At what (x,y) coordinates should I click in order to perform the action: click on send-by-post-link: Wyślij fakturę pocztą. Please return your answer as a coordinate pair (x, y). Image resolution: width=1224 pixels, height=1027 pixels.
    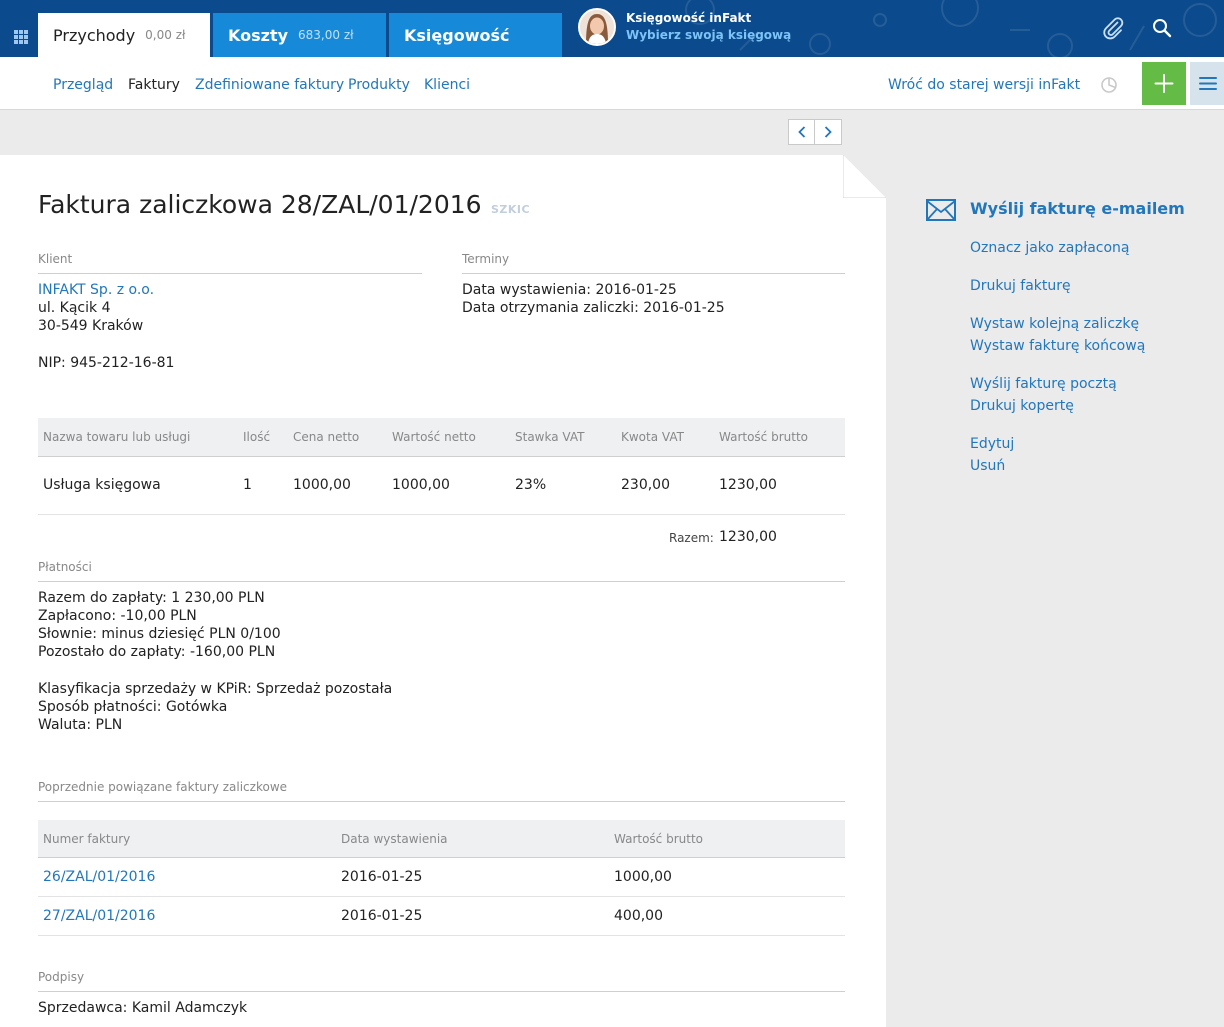
    Looking at the image, I should click on (1043, 384).